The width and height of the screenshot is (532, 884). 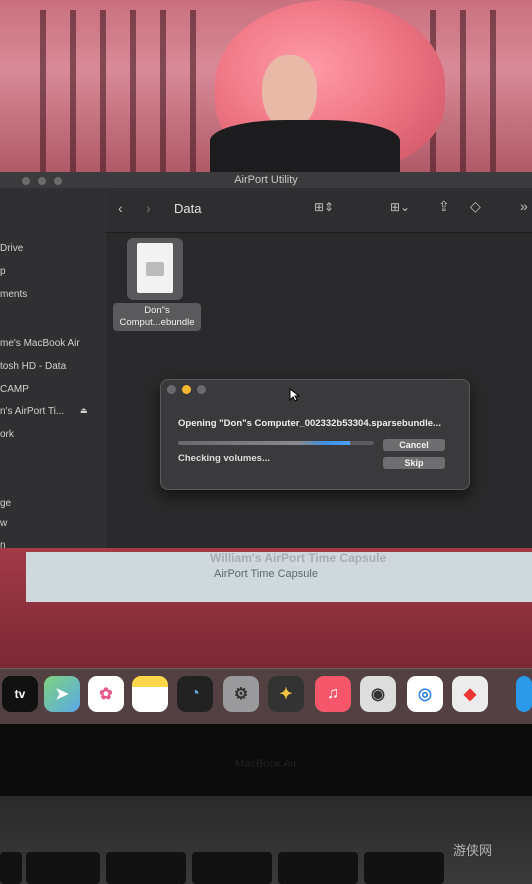 I want to click on more-icon: », so click(x=524, y=206).